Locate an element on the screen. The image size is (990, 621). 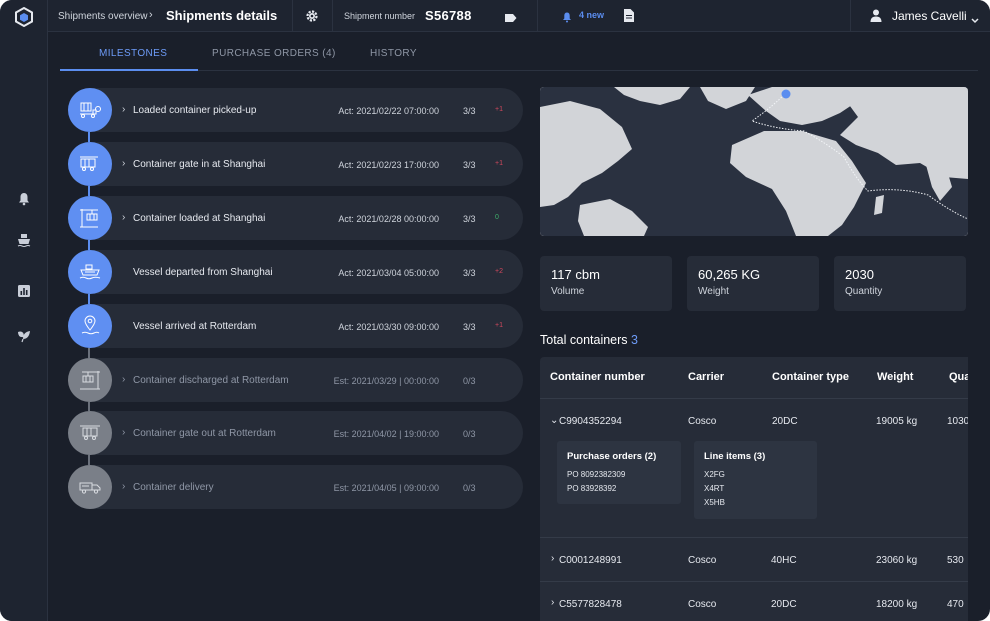
ship-icon is located at coordinates (24, 240).